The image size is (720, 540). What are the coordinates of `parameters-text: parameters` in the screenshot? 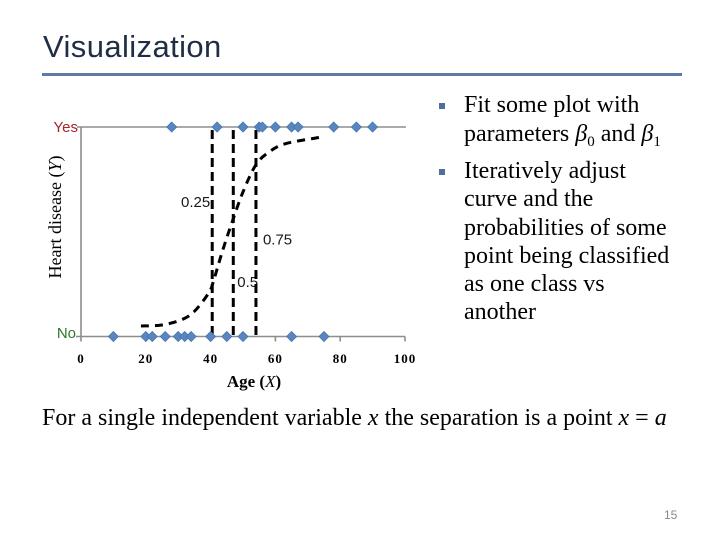 It's located at (520, 134).